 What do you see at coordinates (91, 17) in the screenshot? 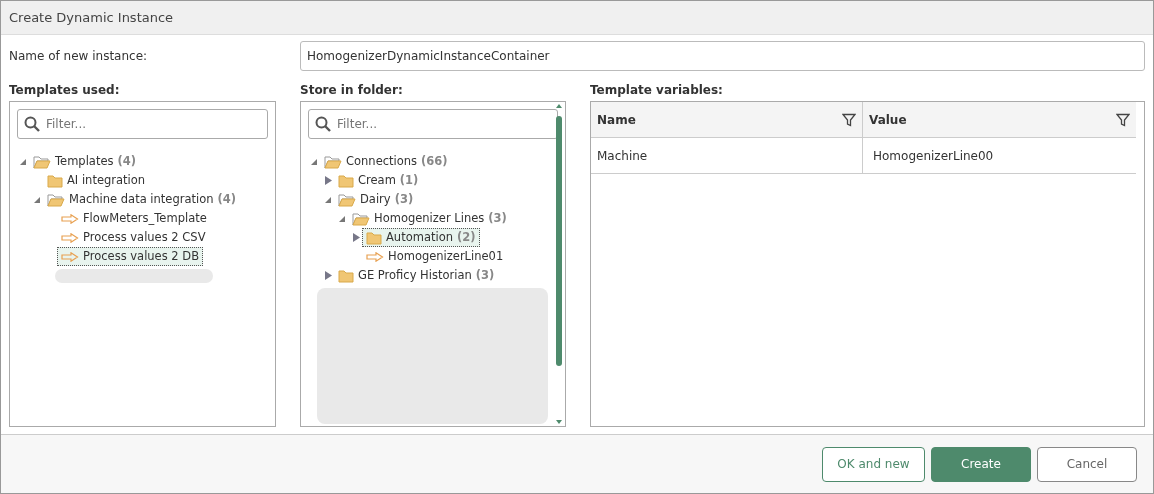
I see `window-title: Create Dynamic Instance` at bounding box center [91, 17].